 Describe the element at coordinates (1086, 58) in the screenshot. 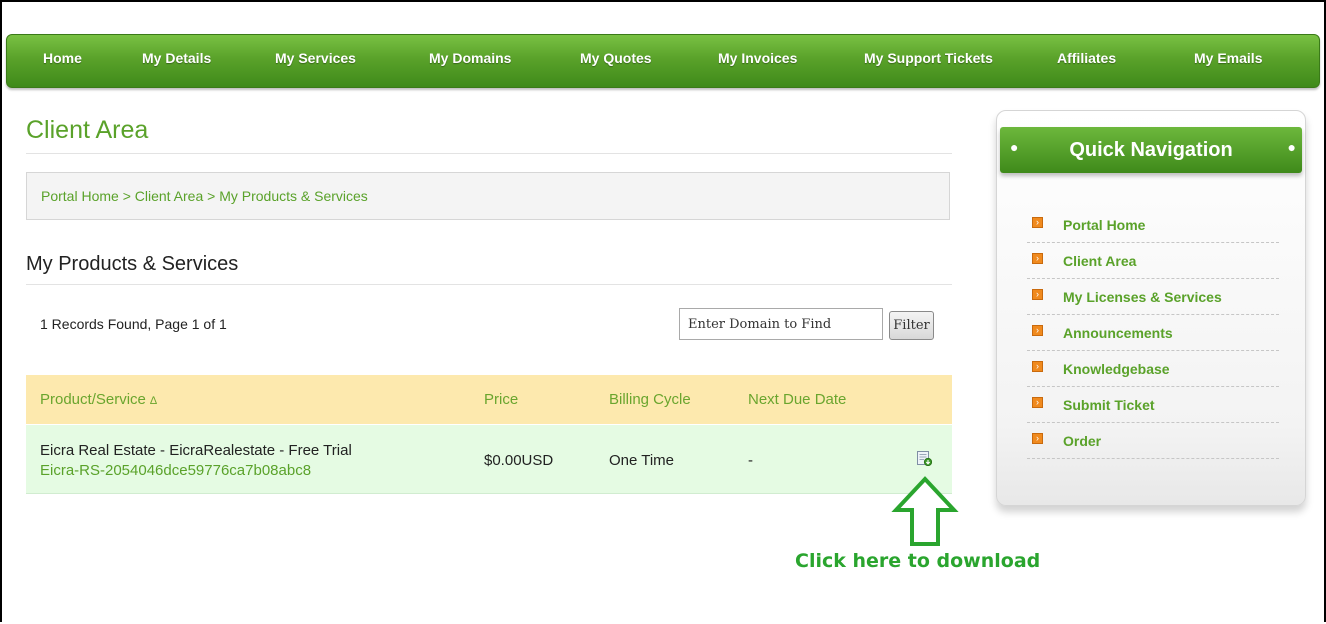

I see `nav-affiliates: Affiliates` at that location.